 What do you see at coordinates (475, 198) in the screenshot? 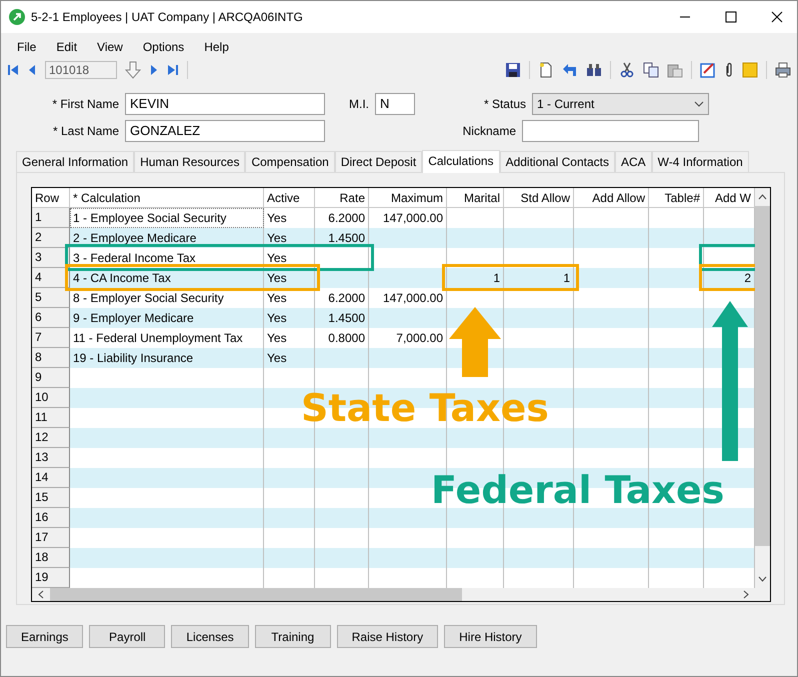
I see `column-header: Marital` at bounding box center [475, 198].